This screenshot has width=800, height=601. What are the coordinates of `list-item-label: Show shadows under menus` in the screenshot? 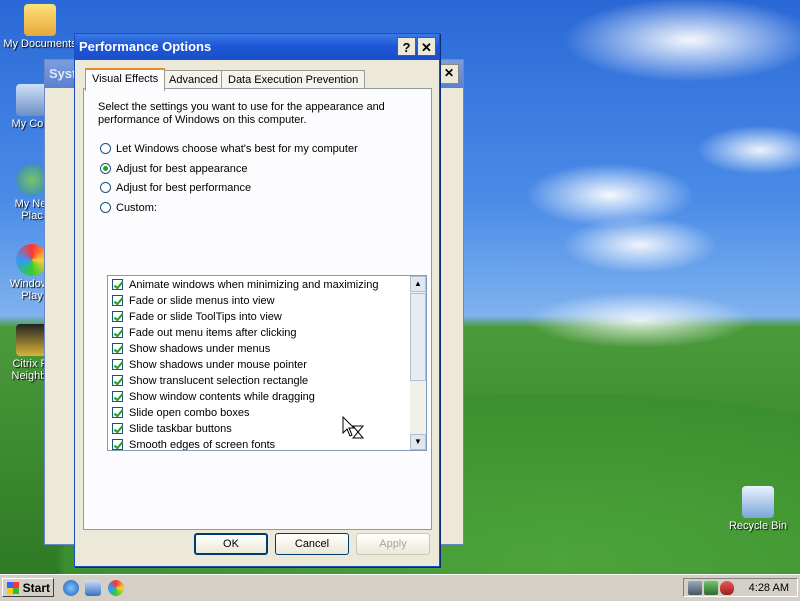 It's located at (200, 349).